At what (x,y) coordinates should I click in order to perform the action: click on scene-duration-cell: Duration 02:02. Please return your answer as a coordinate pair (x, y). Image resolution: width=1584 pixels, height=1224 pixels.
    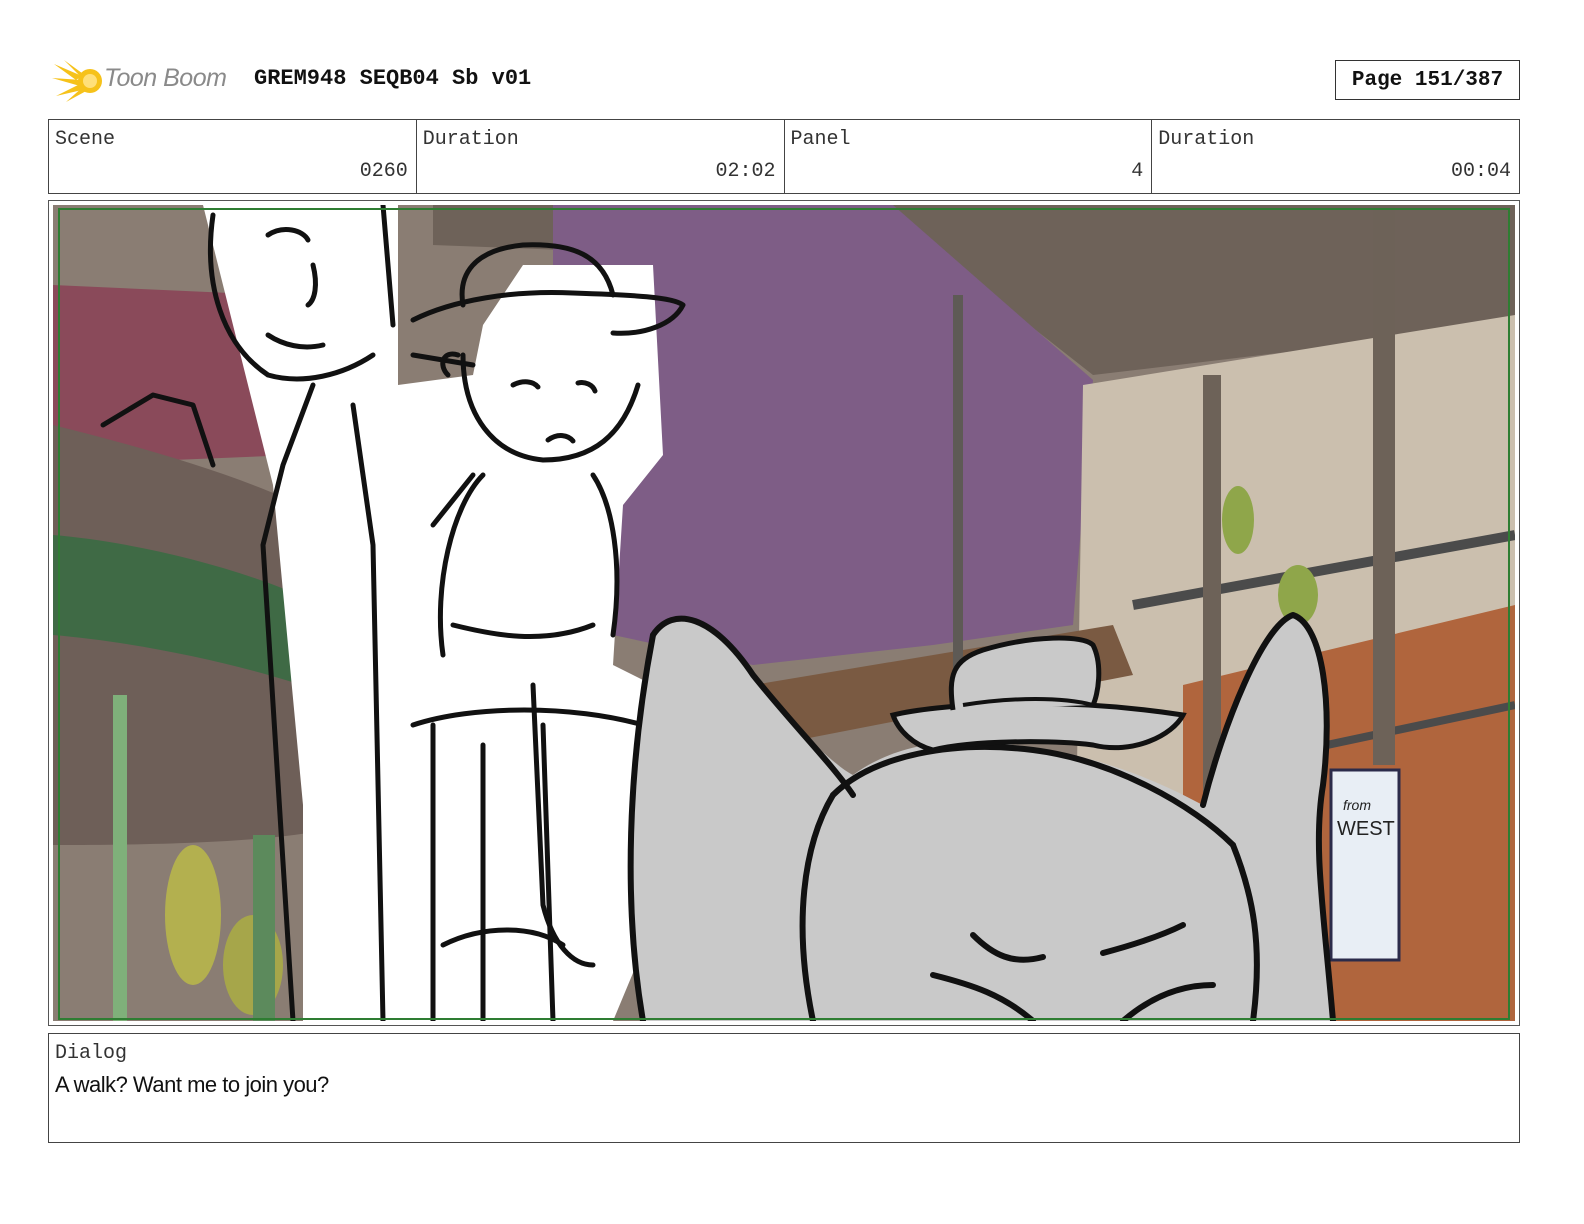
    Looking at the image, I should click on (601, 156).